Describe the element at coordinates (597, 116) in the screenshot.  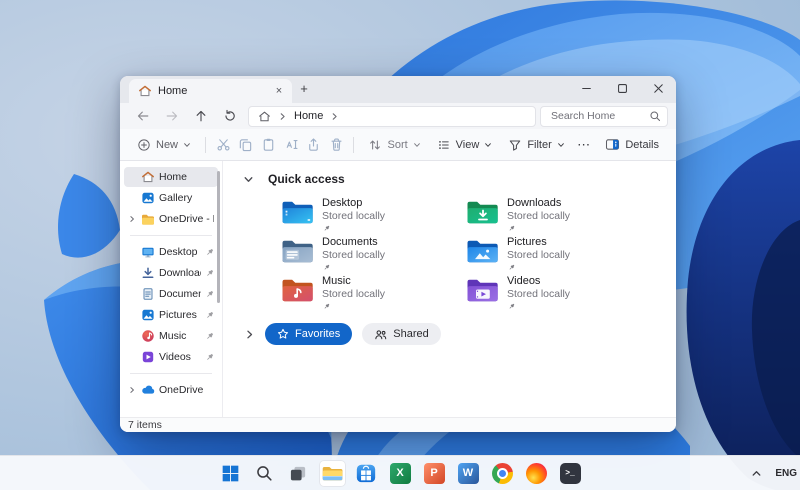
I see `search-input` at that location.